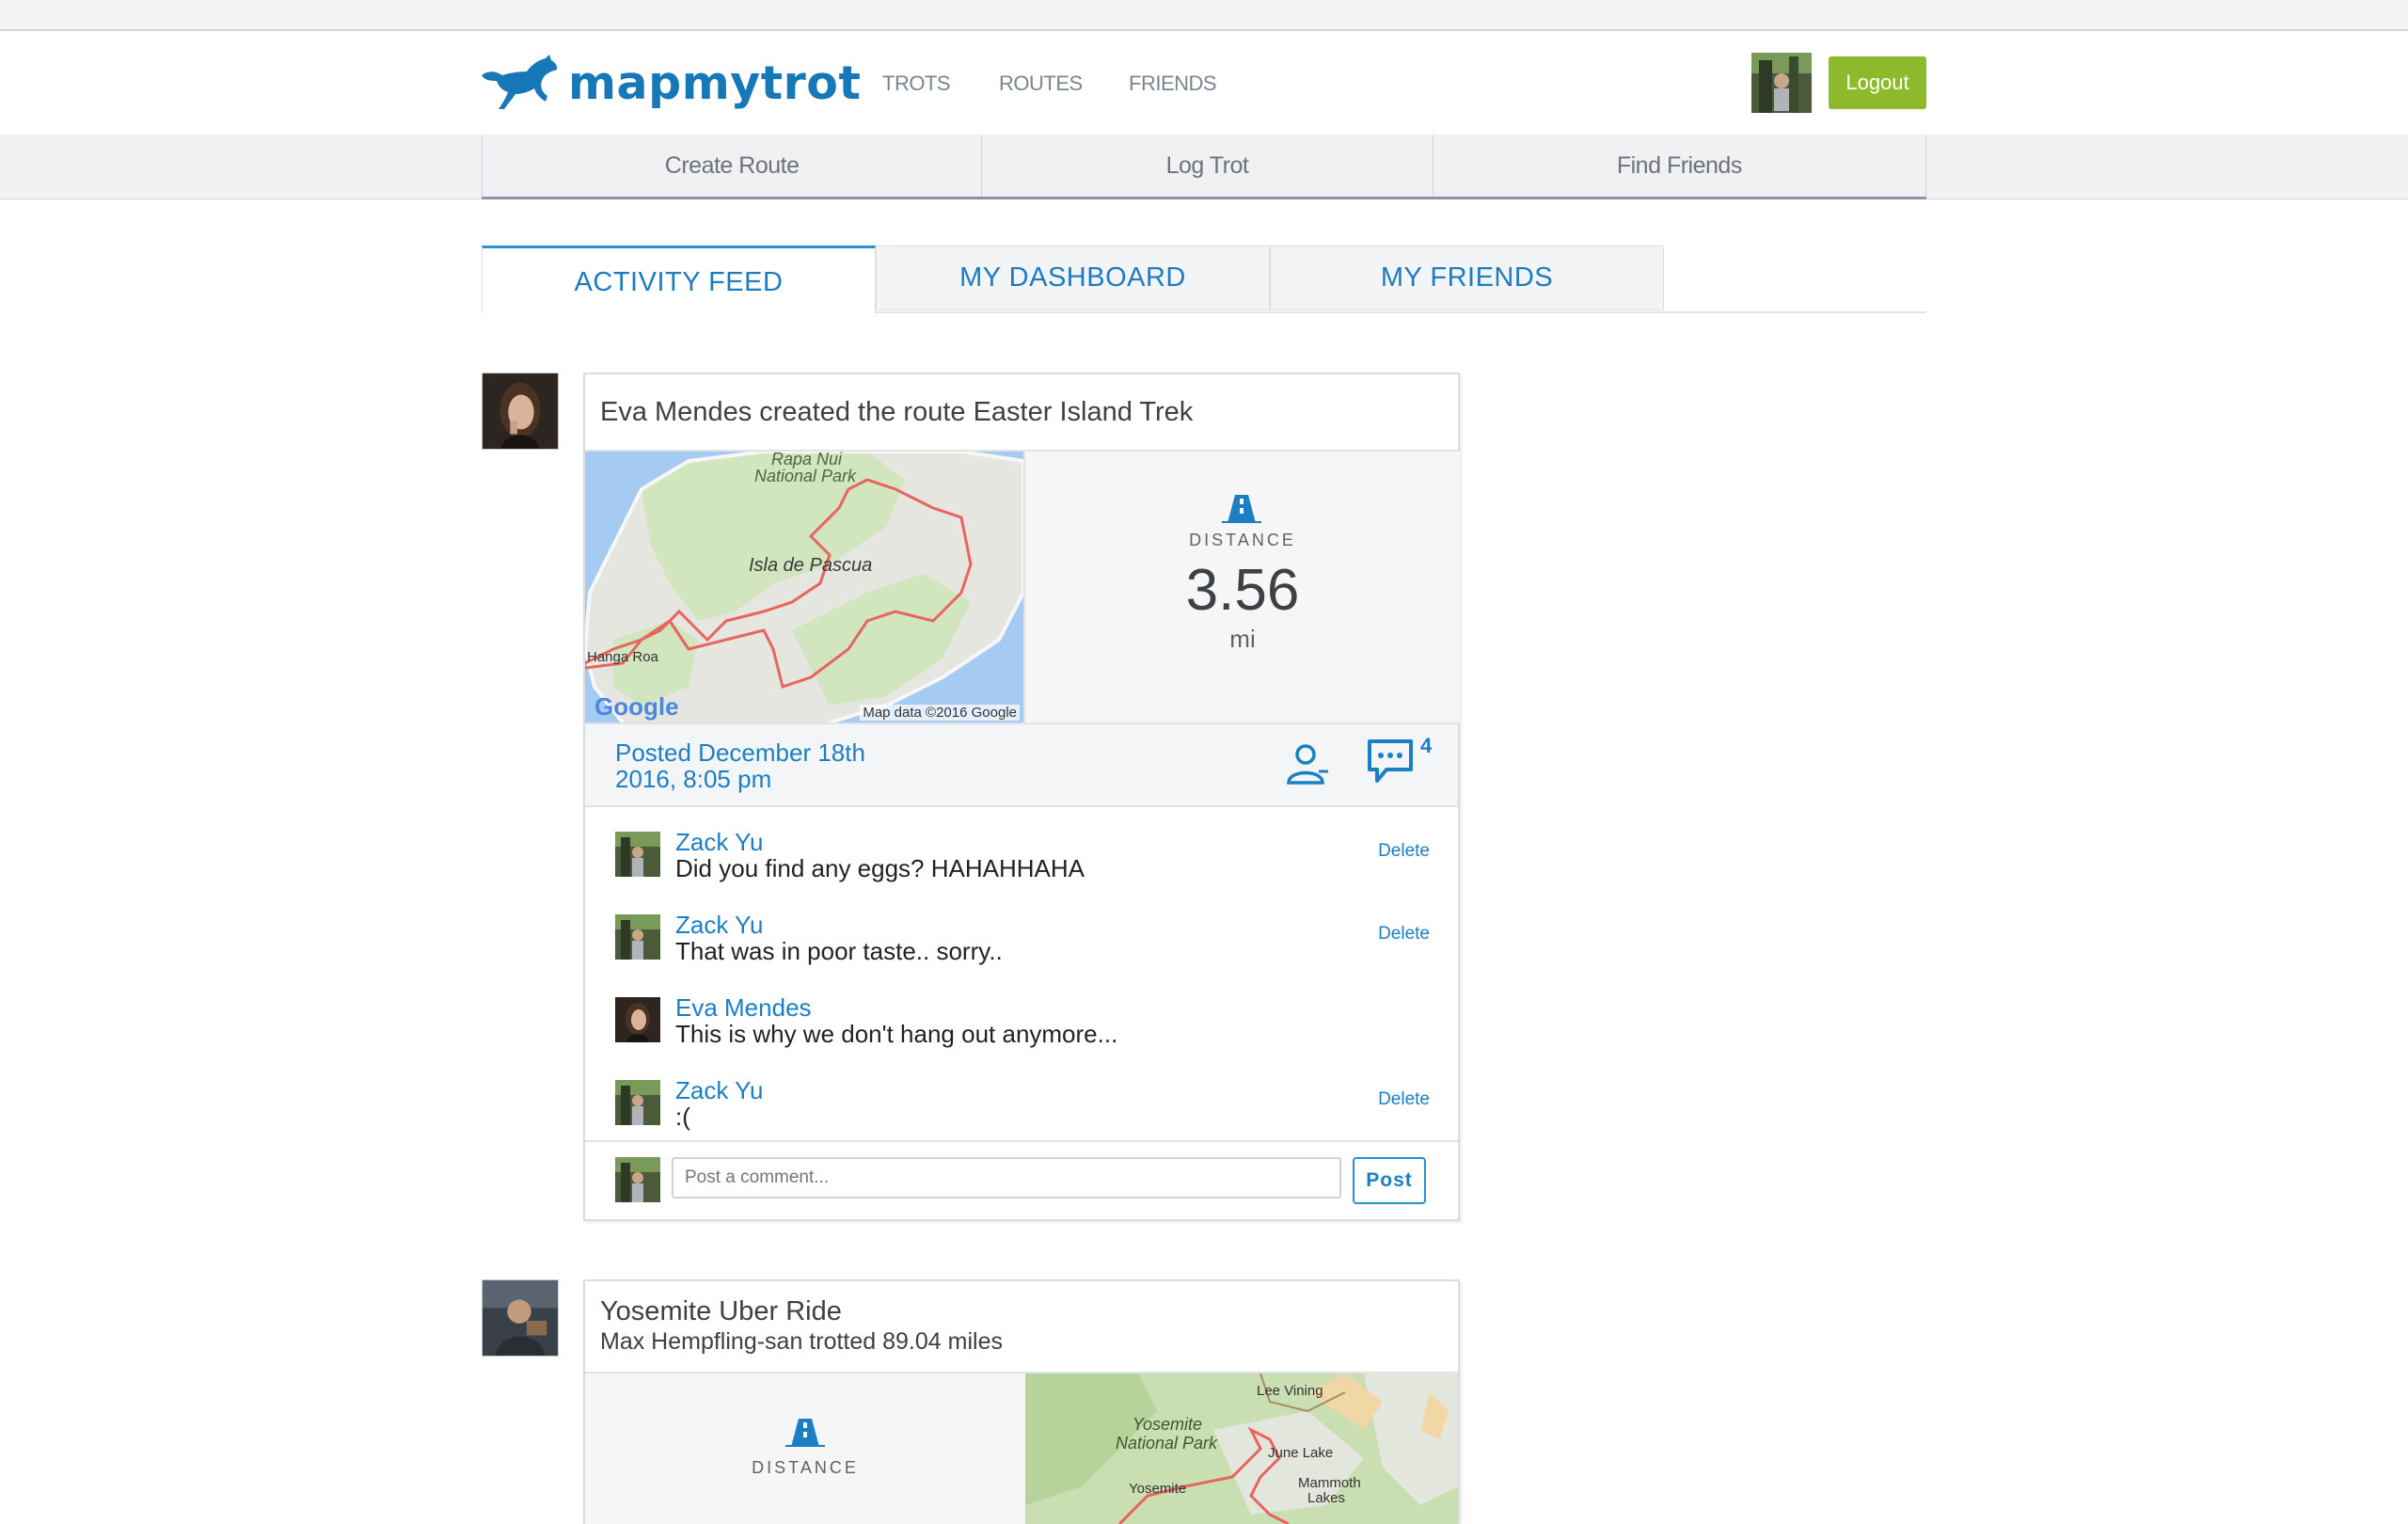  What do you see at coordinates (802, 1342) in the screenshot?
I see `card-subtitle: Max Hempfling-san trotted 89.04 miles` at bounding box center [802, 1342].